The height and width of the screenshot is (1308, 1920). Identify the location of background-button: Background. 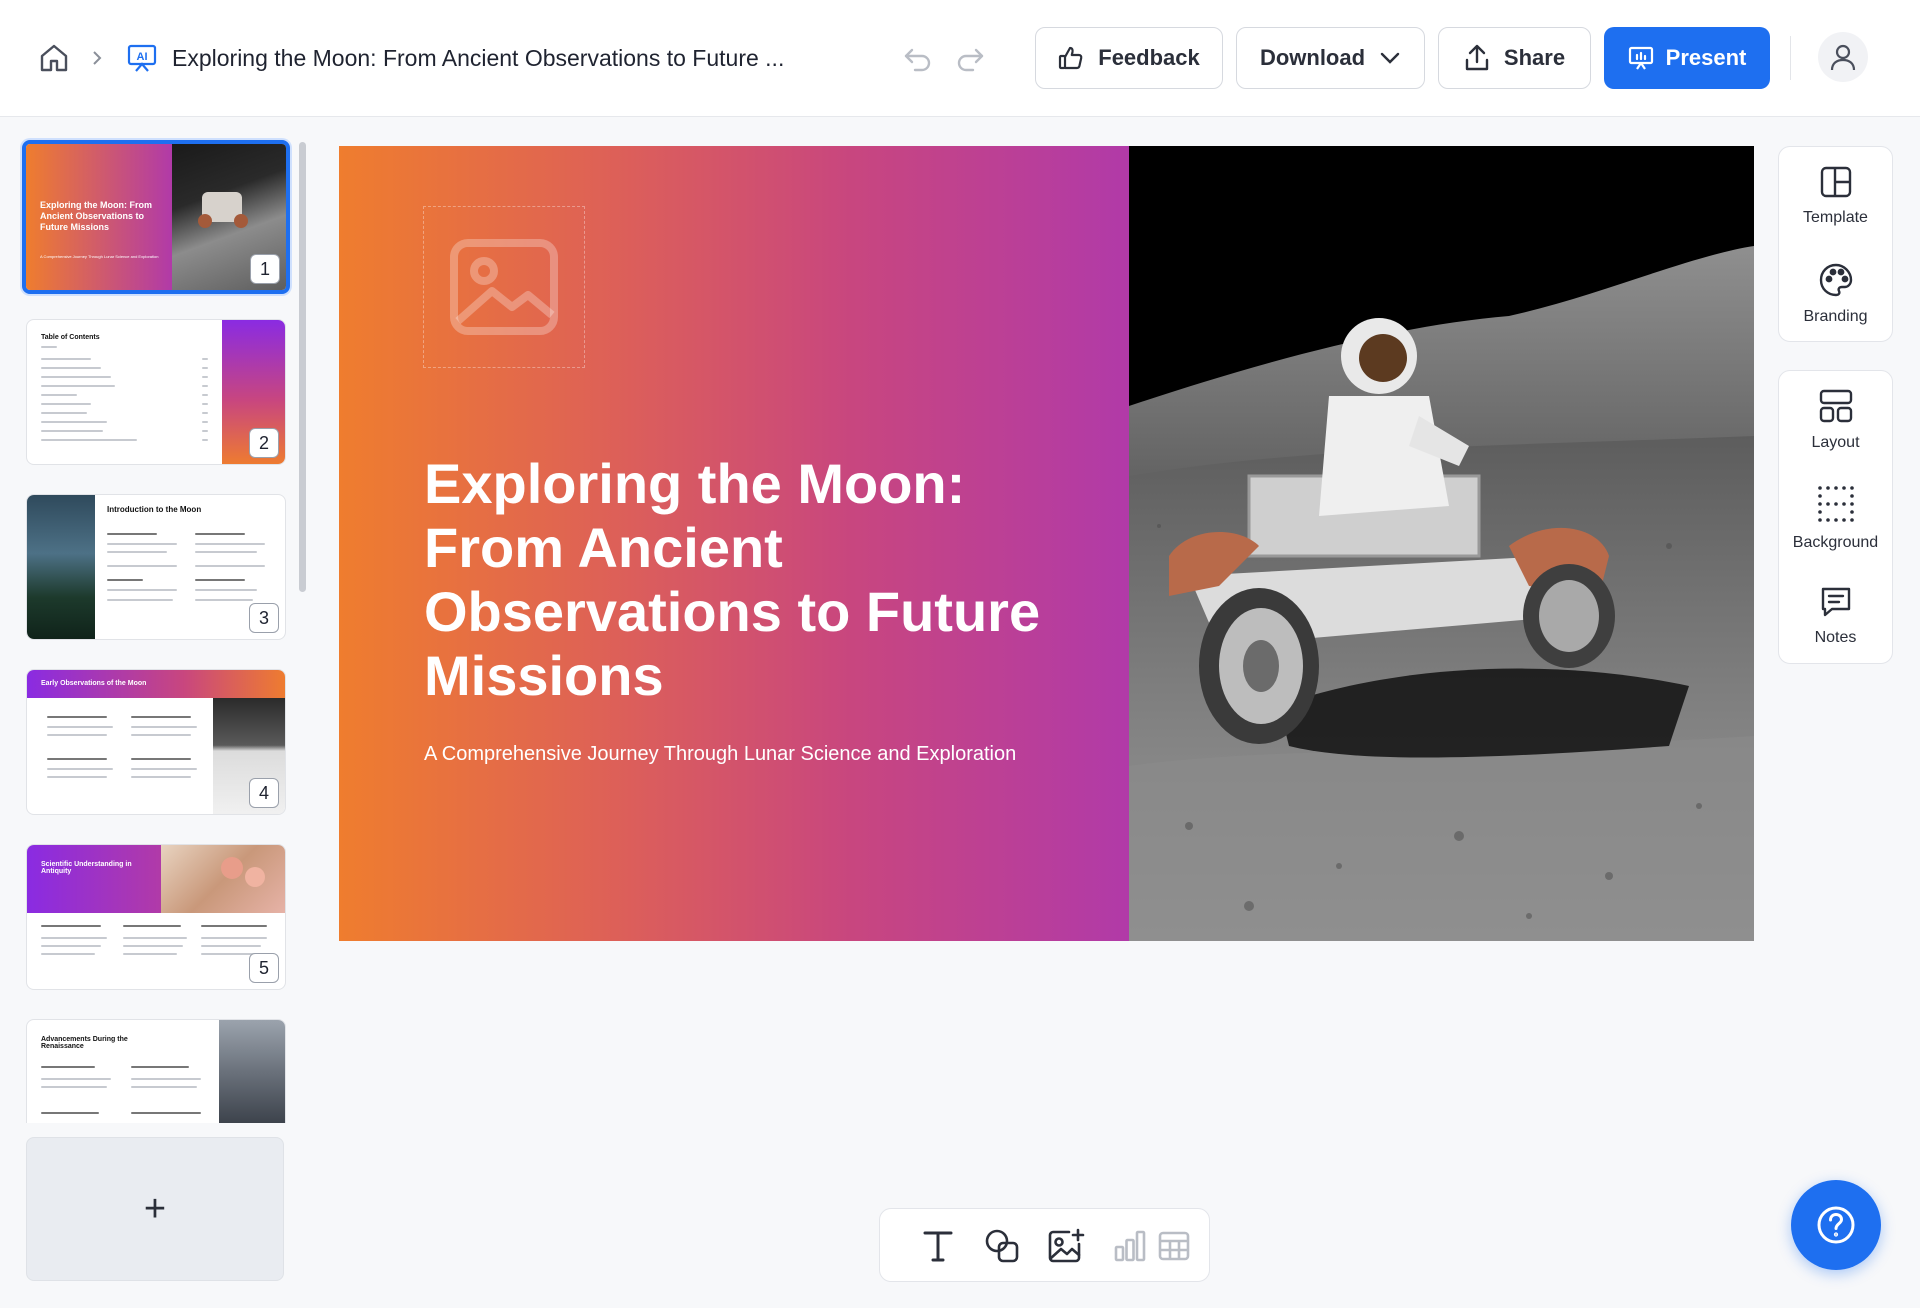
(1835, 518).